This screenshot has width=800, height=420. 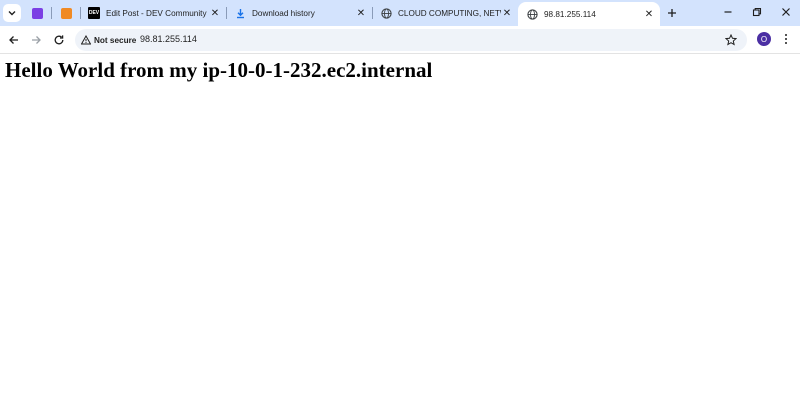 I want to click on restore-icon, so click(x=757, y=12).